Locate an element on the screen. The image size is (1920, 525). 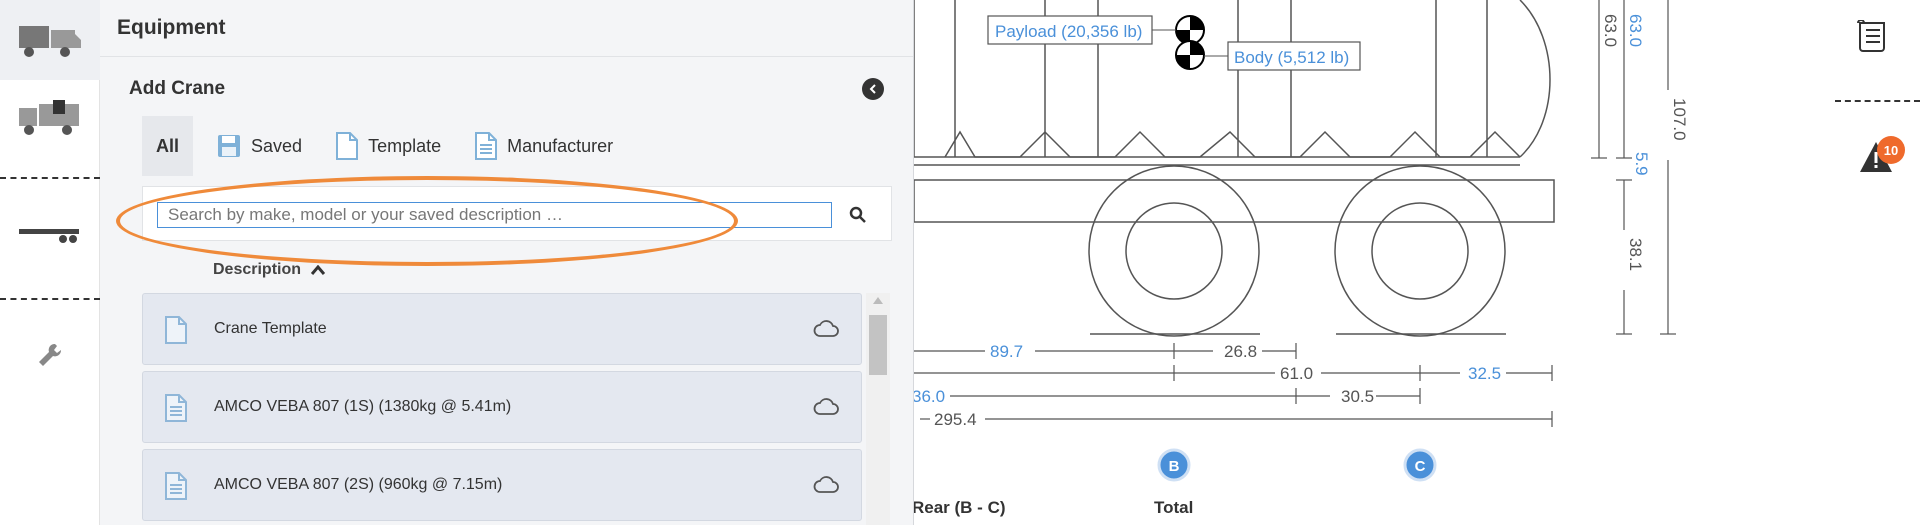
search-icon is located at coordinates (857, 214).